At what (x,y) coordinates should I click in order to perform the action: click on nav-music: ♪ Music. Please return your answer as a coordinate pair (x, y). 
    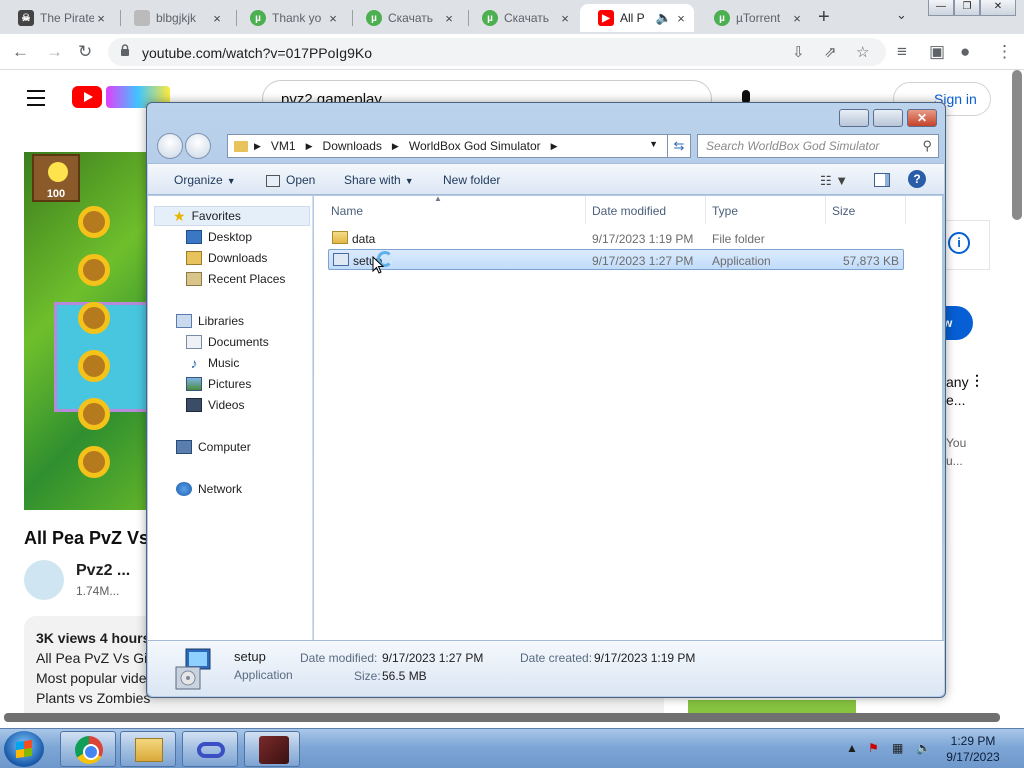
    Looking at the image, I should click on (213, 363).